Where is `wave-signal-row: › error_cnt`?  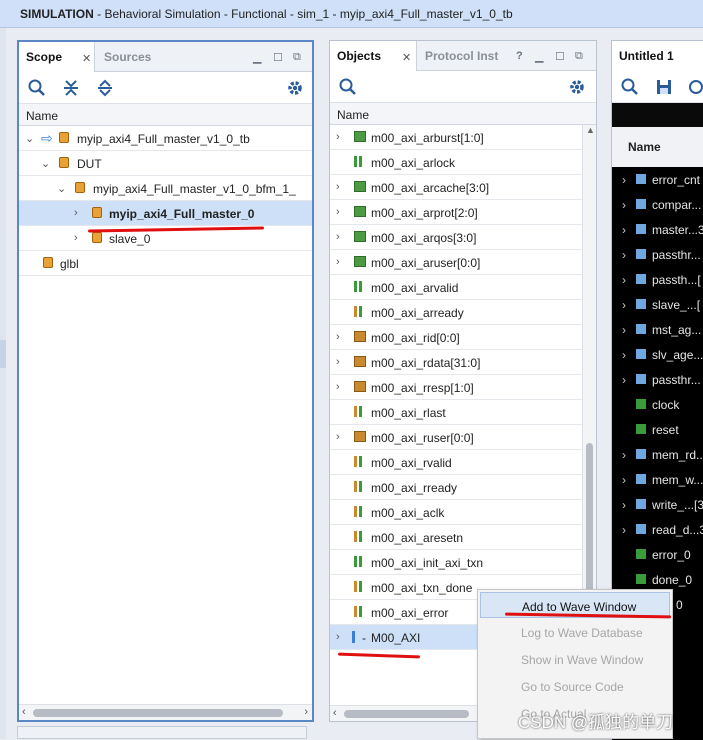
wave-signal-row: › error_cnt is located at coordinates (657, 179).